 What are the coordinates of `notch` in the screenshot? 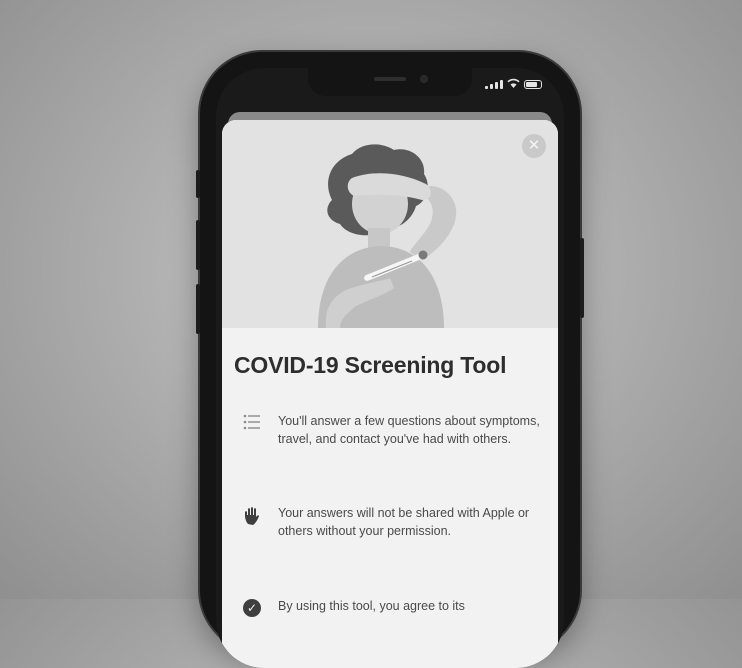 It's located at (390, 82).